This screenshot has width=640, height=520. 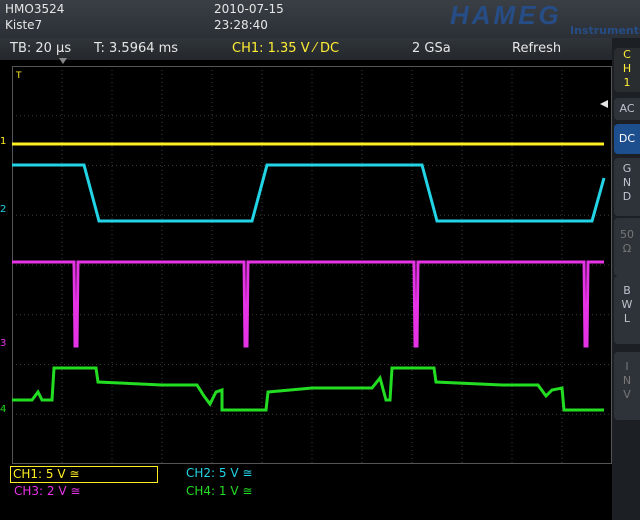 What do you see at coordinates (627, 318) in the screenshot?
I see `bwl-letter-l: L` at bounding box center [627, 318].